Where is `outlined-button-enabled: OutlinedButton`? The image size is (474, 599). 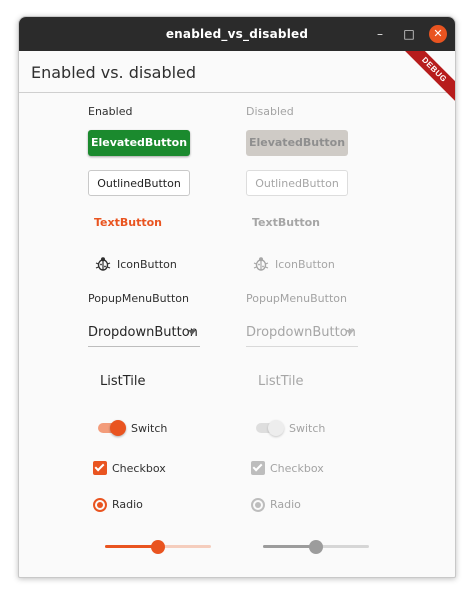 outlined-button-enabled: OutlinedButton is located at coordinates (139, 183).